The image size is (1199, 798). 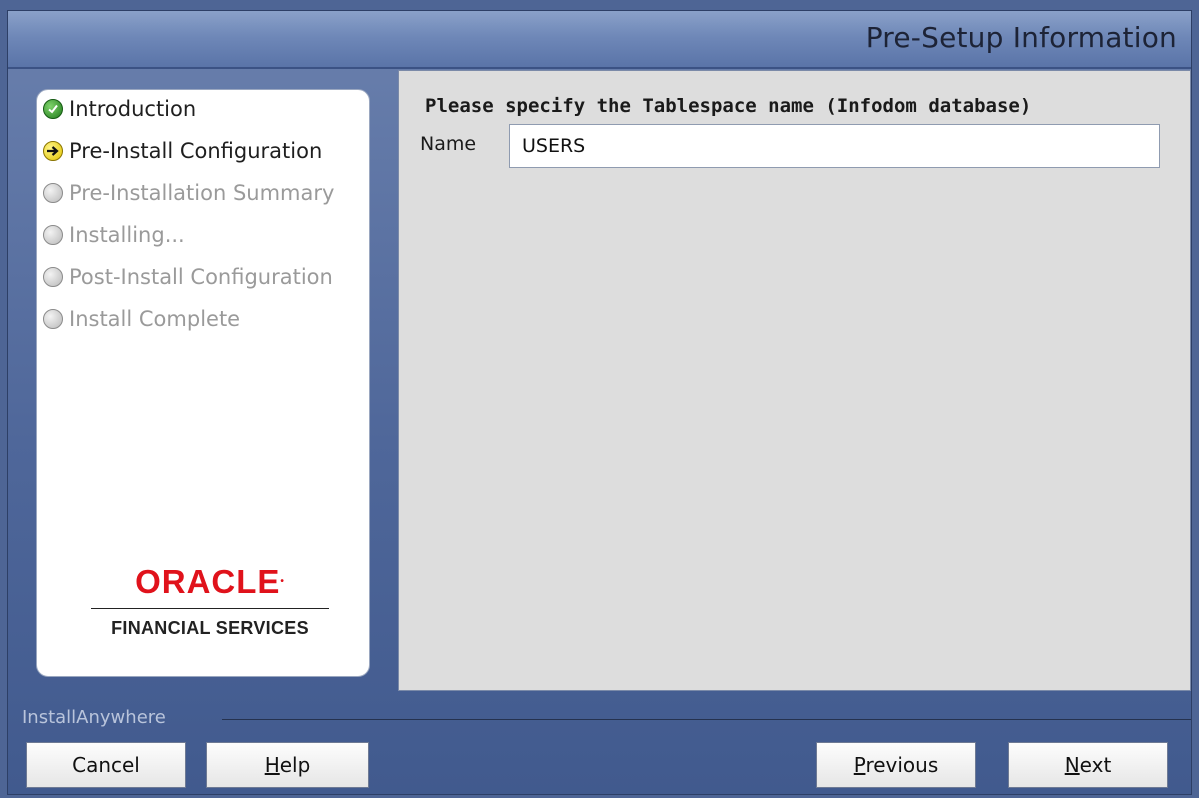 I want to click on step-pre-install-configuration: Pre-Install Configuration, so click(x=182, y=151).